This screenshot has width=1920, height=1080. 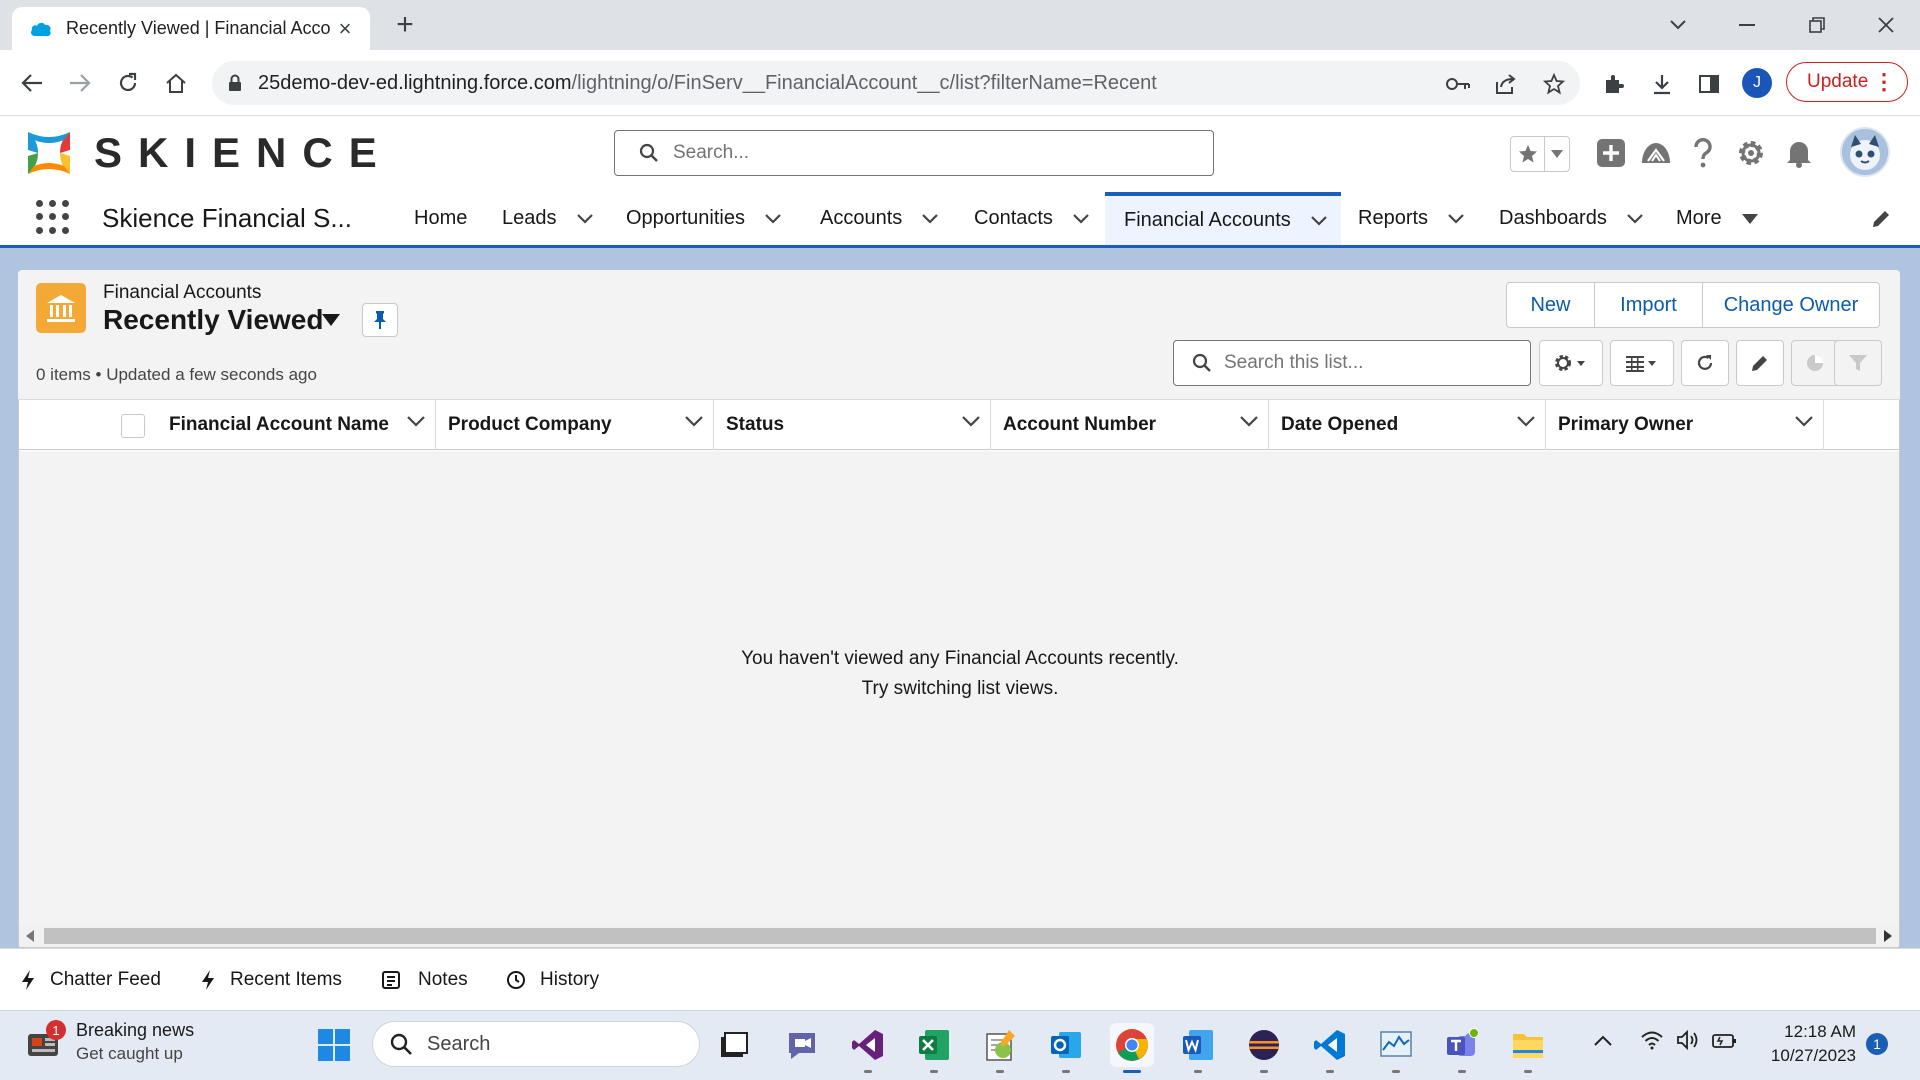 What do you see at coordinates (1705, 363) in the screenshot?
I see `refresh-button` at bounding box center [1705, 363].